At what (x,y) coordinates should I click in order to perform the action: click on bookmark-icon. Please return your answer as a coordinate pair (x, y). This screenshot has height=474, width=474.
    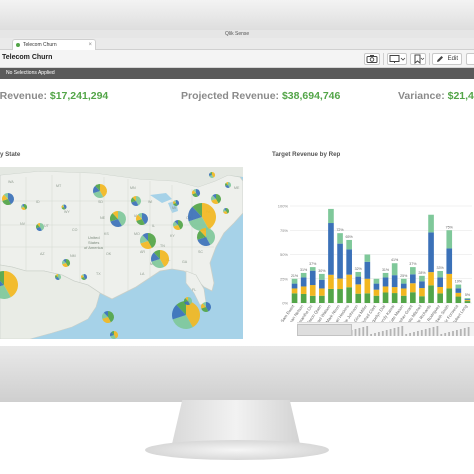
    Looking at the image, I should click on (419, 59).